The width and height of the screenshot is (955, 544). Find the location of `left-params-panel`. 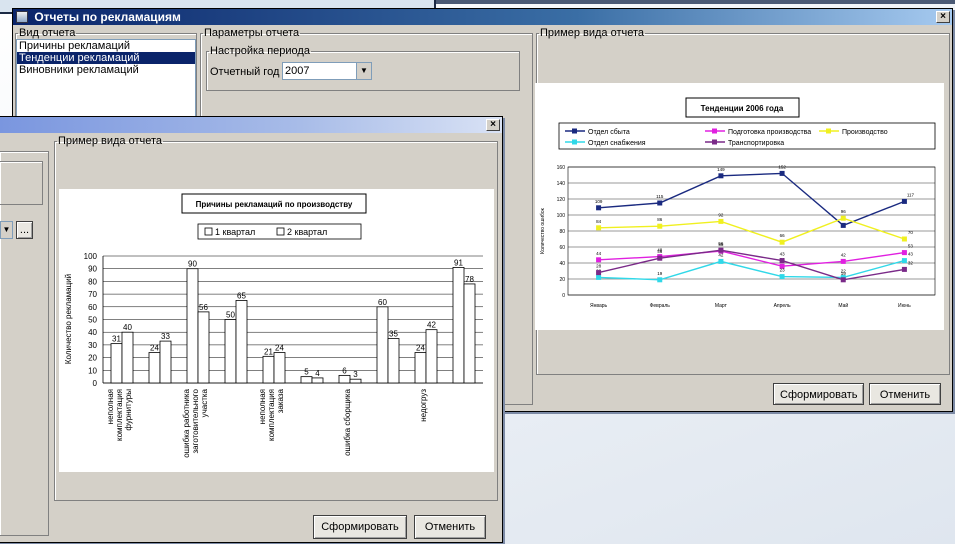

left-params-panel is located at coordinates (24, 343).